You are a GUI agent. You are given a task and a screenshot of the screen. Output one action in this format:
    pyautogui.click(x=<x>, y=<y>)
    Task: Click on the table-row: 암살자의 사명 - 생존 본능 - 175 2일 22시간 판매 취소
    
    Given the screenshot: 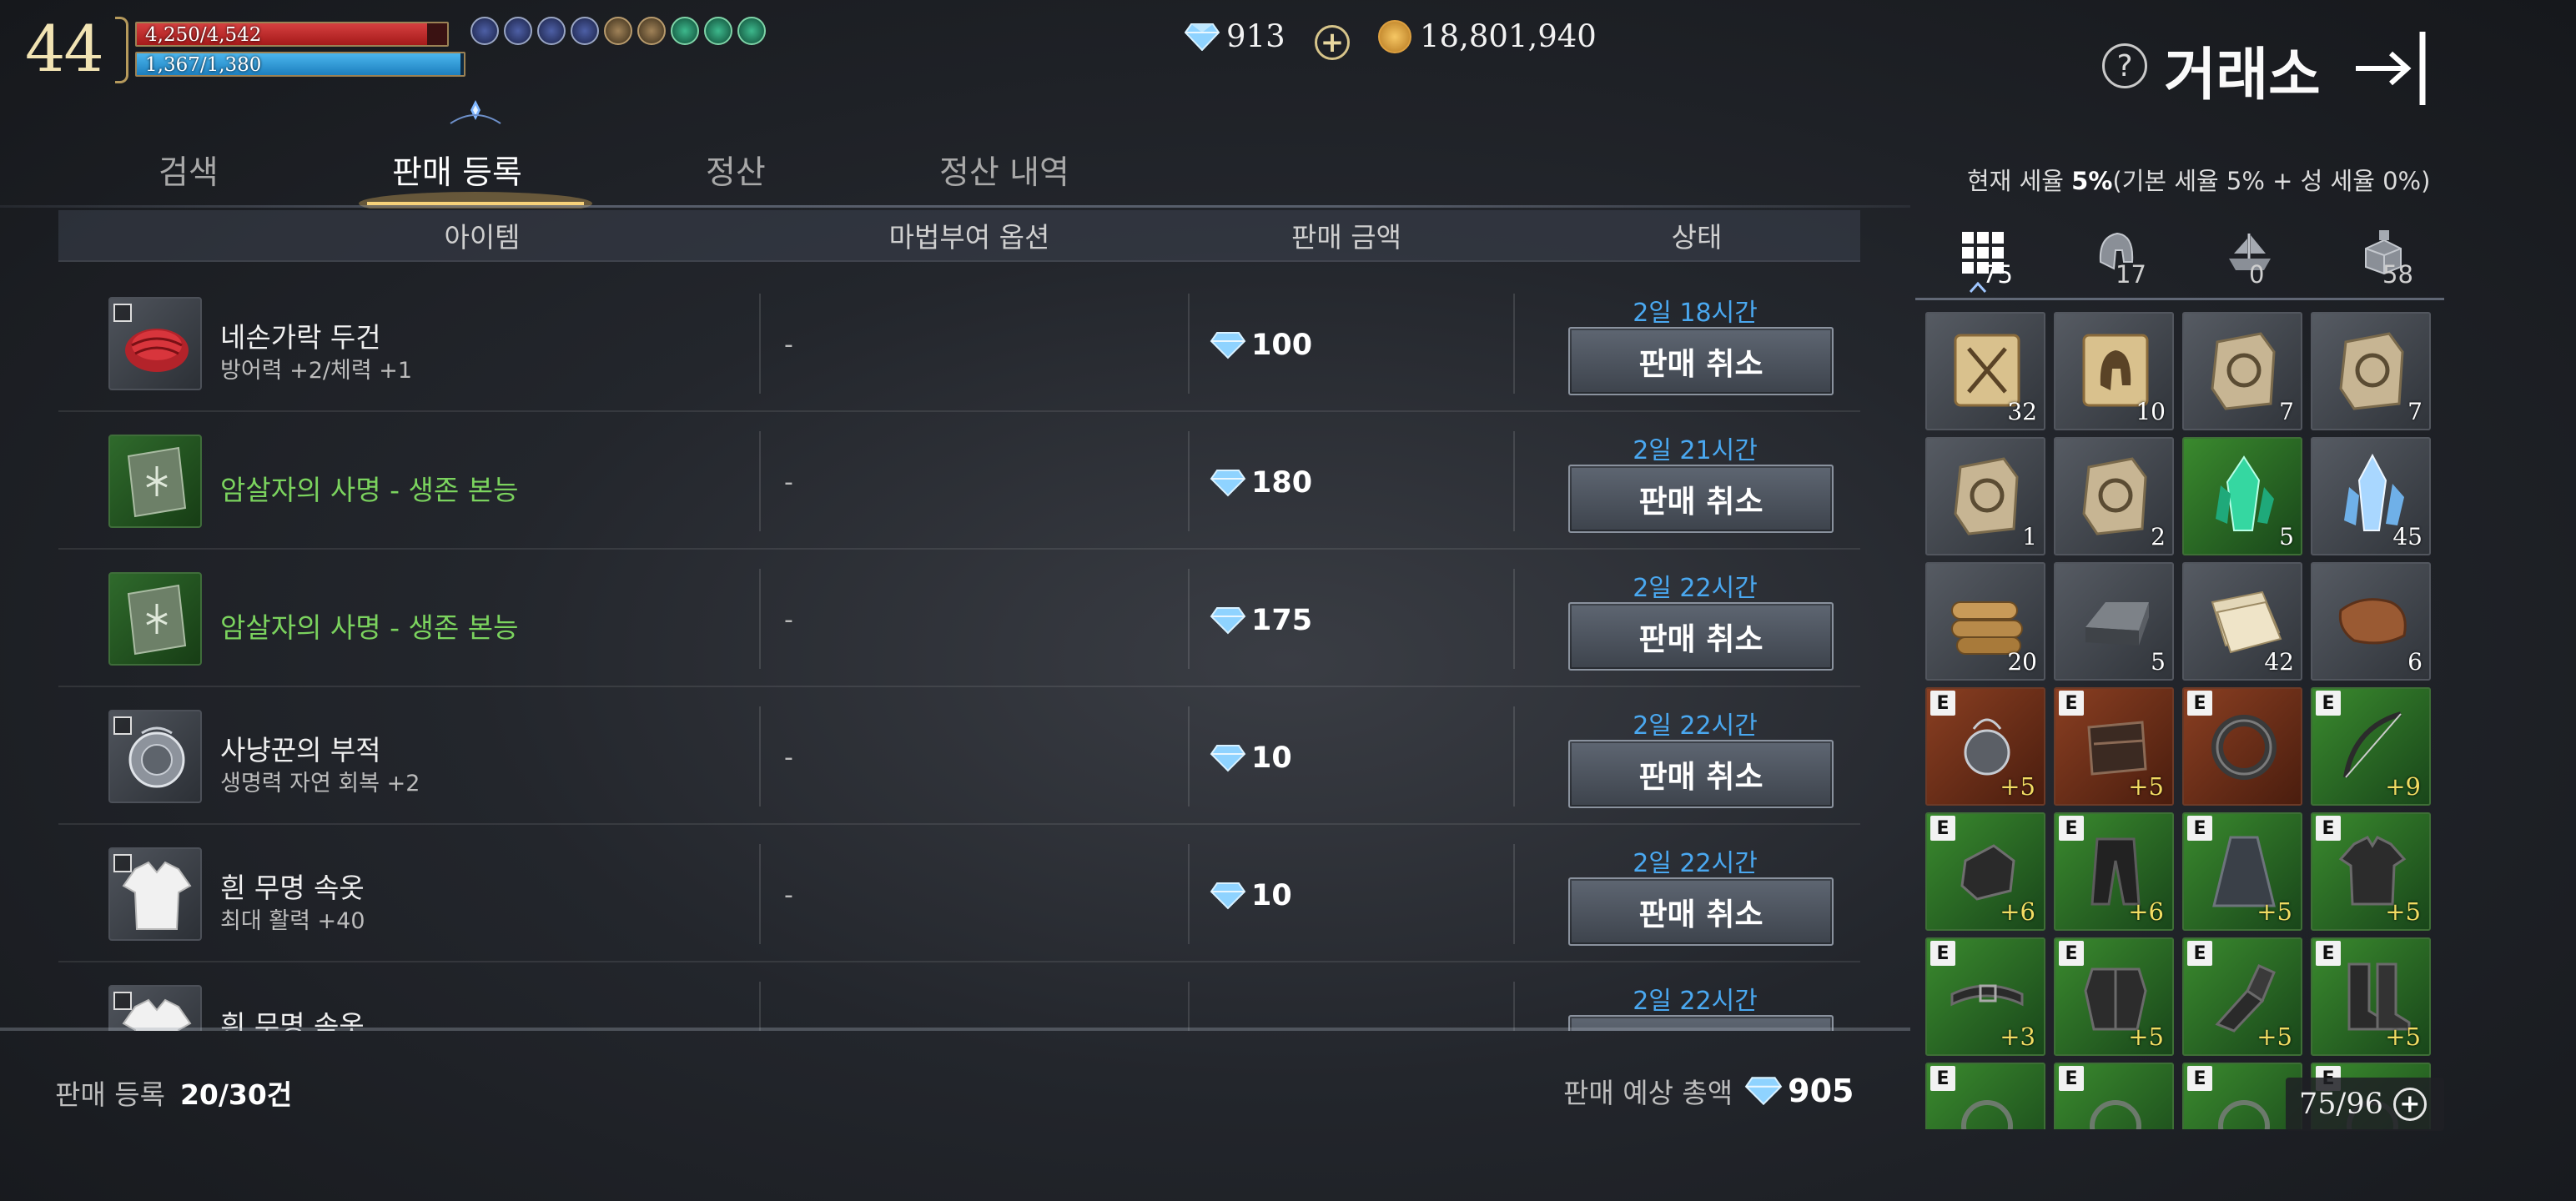 What is the action you would take?
    pyautogui.click(x=959, y=618)
    